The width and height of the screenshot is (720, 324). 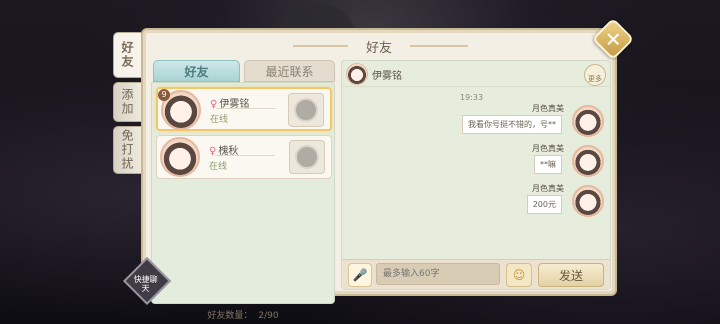 I want to click on message-timestamp: 19:33, so click(x=472, y=97).